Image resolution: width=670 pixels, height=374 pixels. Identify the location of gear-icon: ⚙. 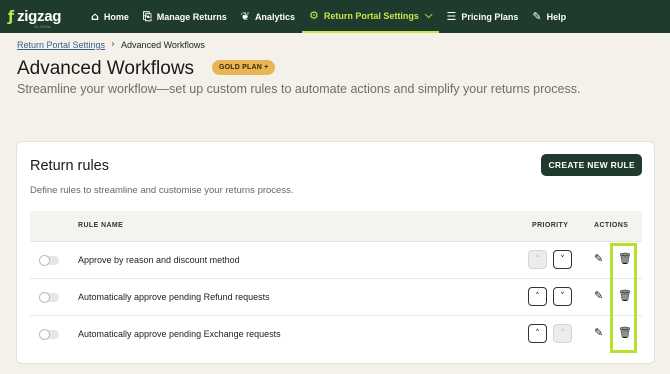
(313, 15).